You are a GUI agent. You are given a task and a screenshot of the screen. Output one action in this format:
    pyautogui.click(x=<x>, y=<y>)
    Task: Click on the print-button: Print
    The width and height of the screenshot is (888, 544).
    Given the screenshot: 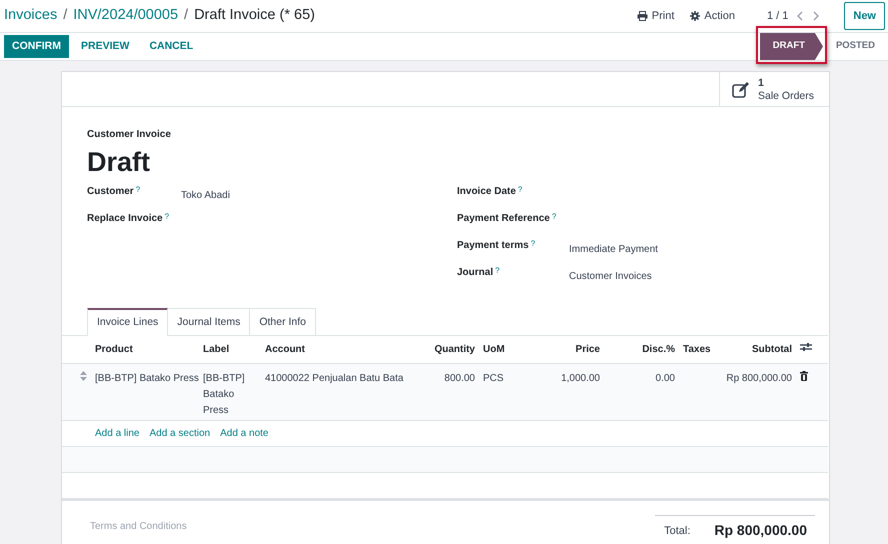 What is the action you would take?
    pyautogui.click(x=655, y=16)
    